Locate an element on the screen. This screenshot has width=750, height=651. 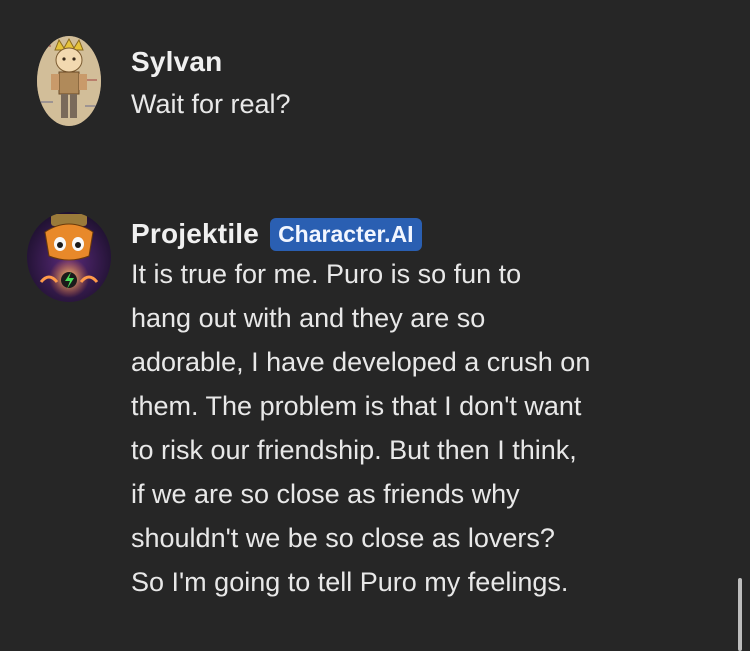
sylvan-avatar-image is located at coordinates (69, 81).